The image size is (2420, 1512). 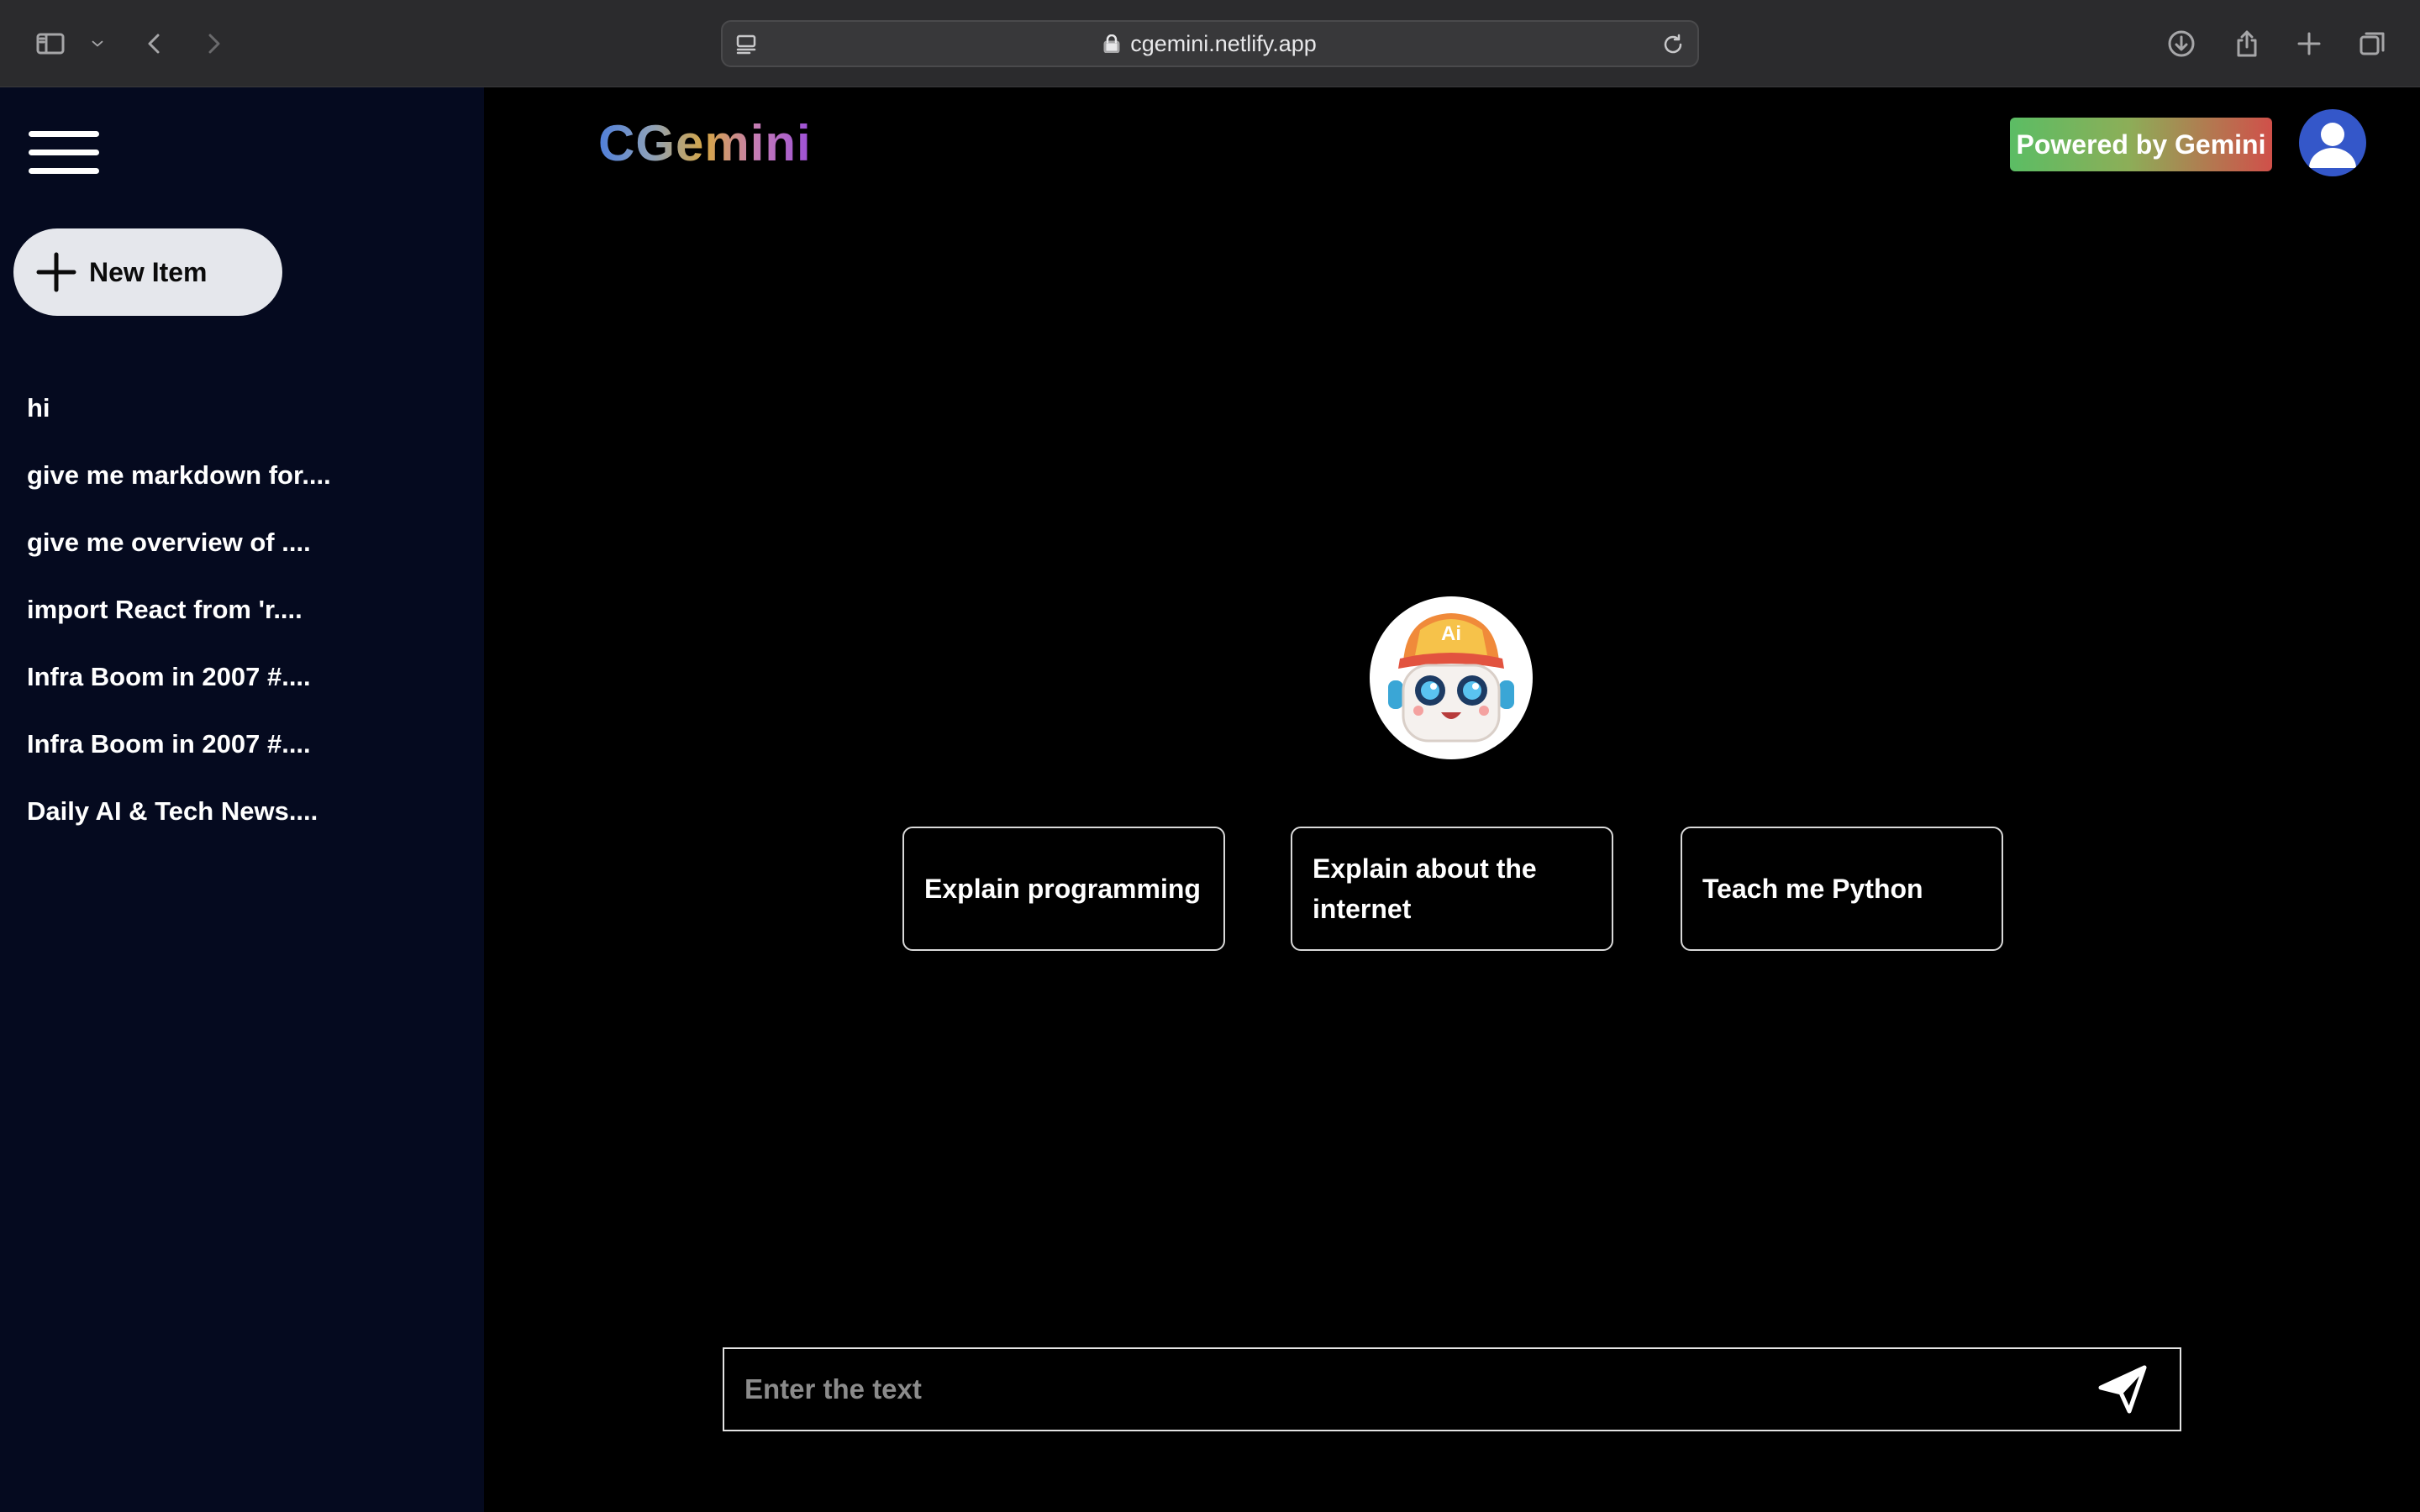 What do you see at coordinates (1224, 43) in the screenshot?
I see `url-text: cgemini.netlify.app` at bounding box center [1224, 43].